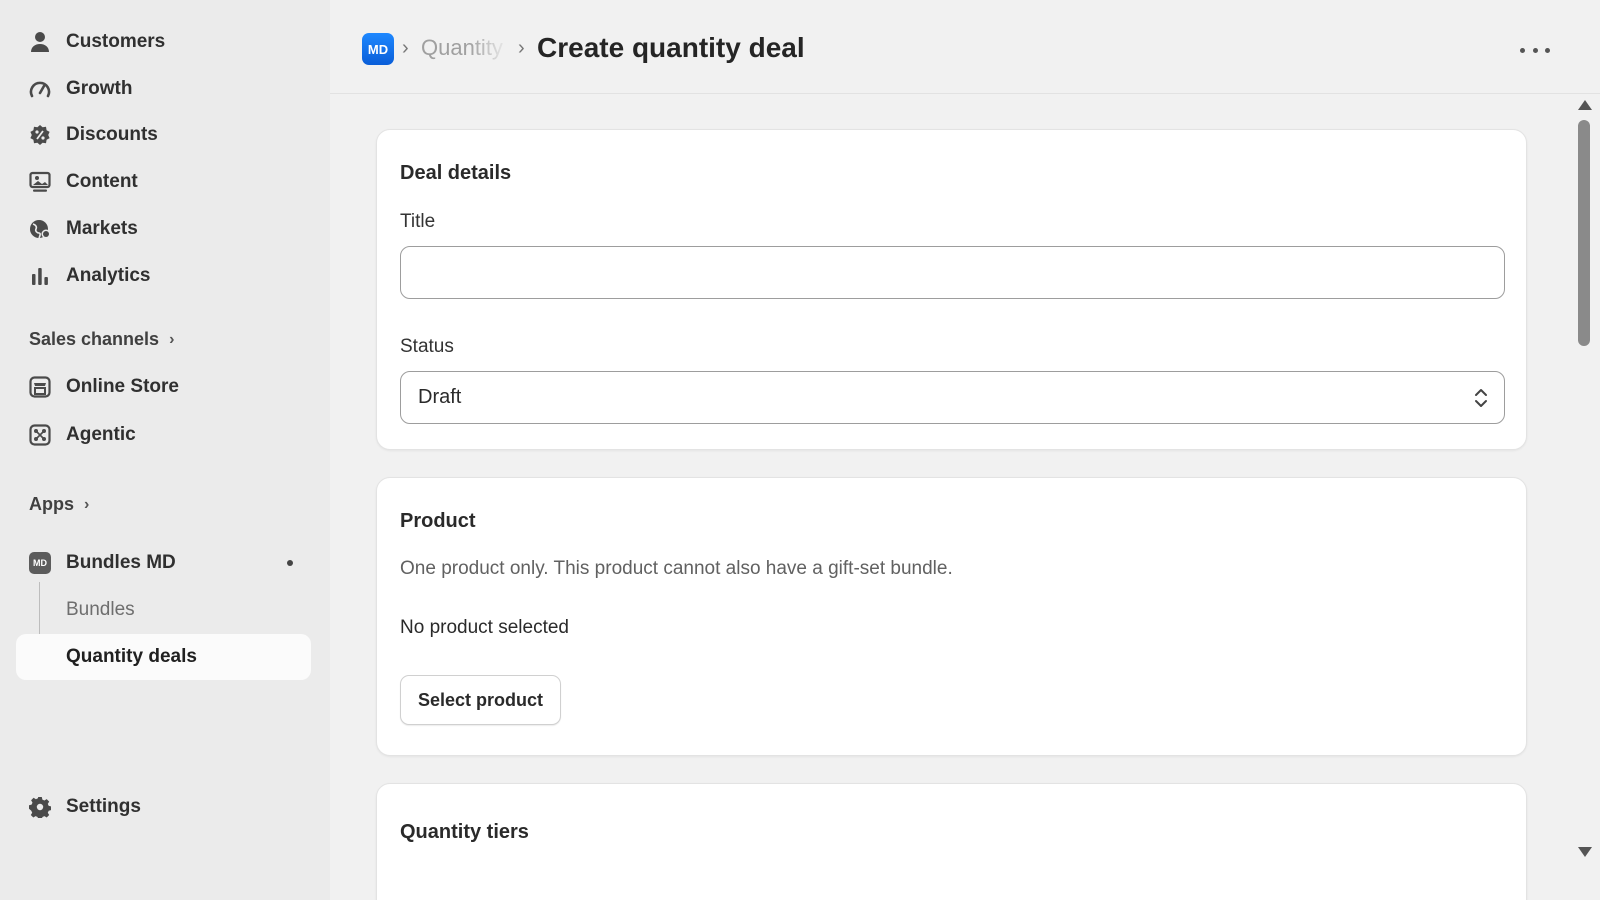  I want to click on sidebar-item-label: Markets, so click(102, 228).